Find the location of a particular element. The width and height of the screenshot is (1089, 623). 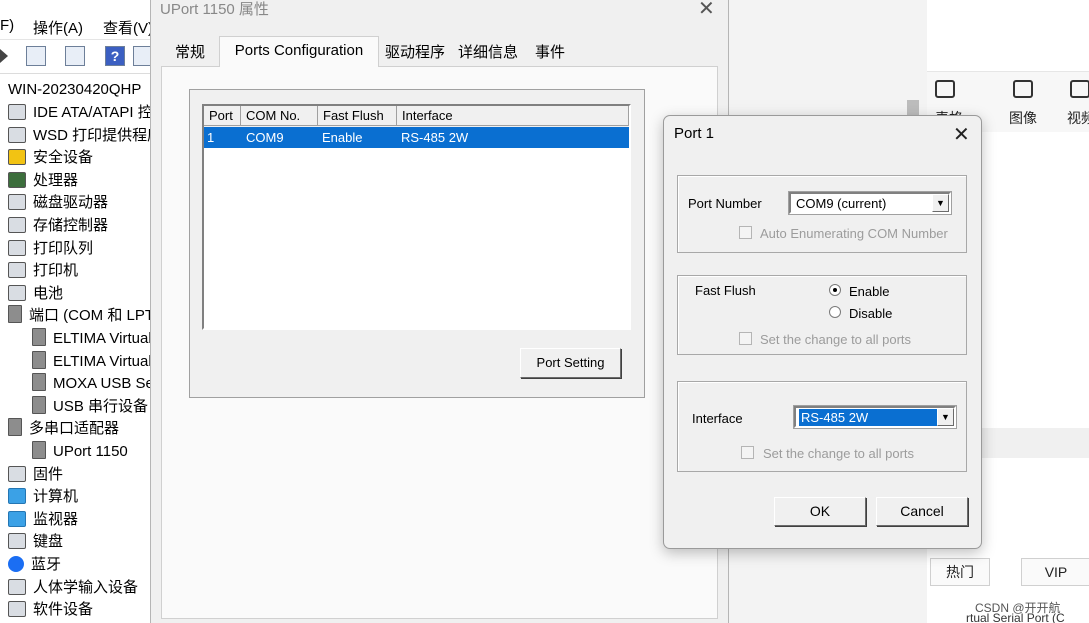

tree-item: 多串口适配器 is located at coordinates (63, 429).